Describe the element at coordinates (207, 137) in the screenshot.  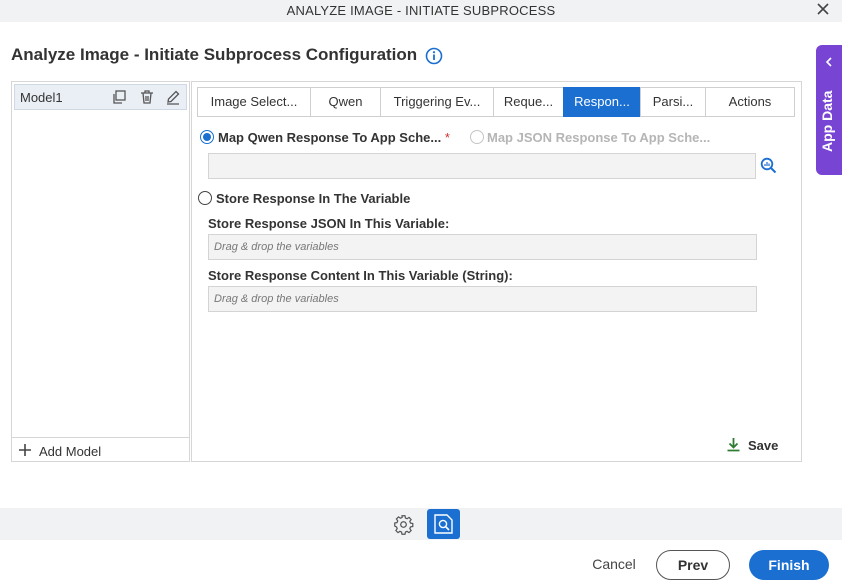
I see `map-qwen-response-radio` at that location.